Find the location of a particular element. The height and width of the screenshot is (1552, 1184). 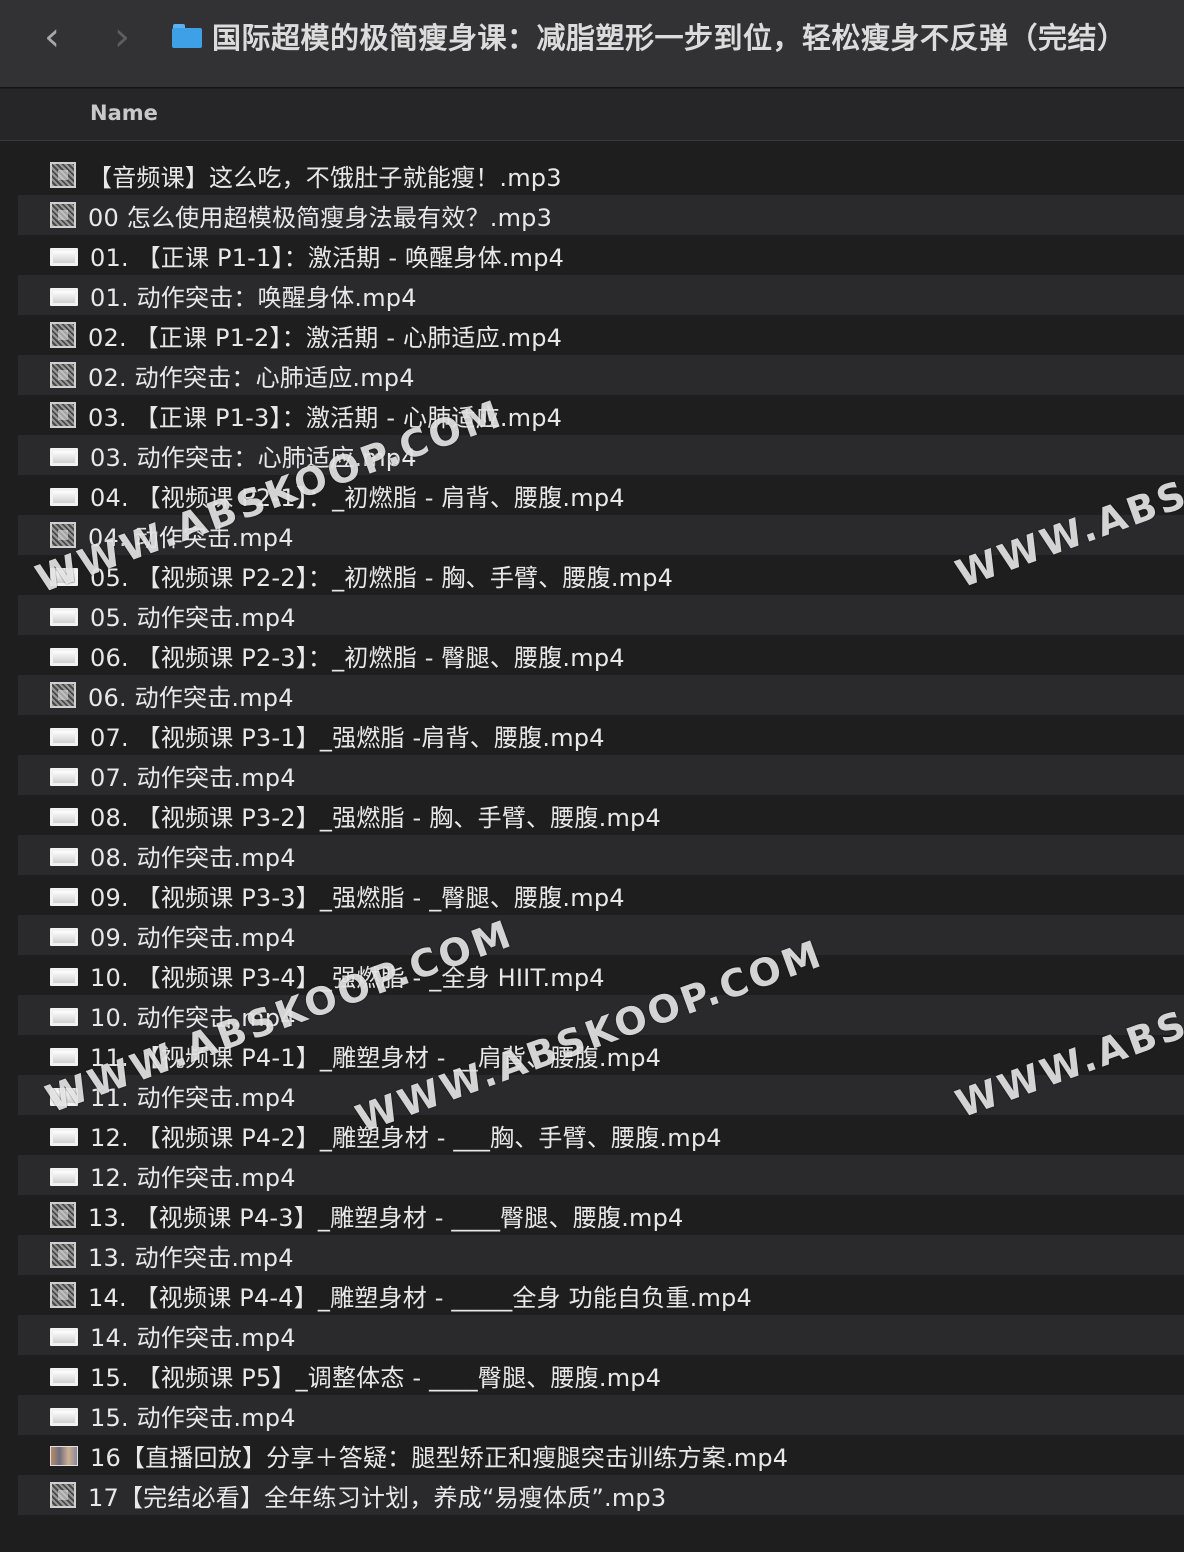

file-row: 12. 【视频课 P4-2】_雕塑身材 - ___胸、手臂、腰腹.mp4 is located at coordinates (601, 1135).